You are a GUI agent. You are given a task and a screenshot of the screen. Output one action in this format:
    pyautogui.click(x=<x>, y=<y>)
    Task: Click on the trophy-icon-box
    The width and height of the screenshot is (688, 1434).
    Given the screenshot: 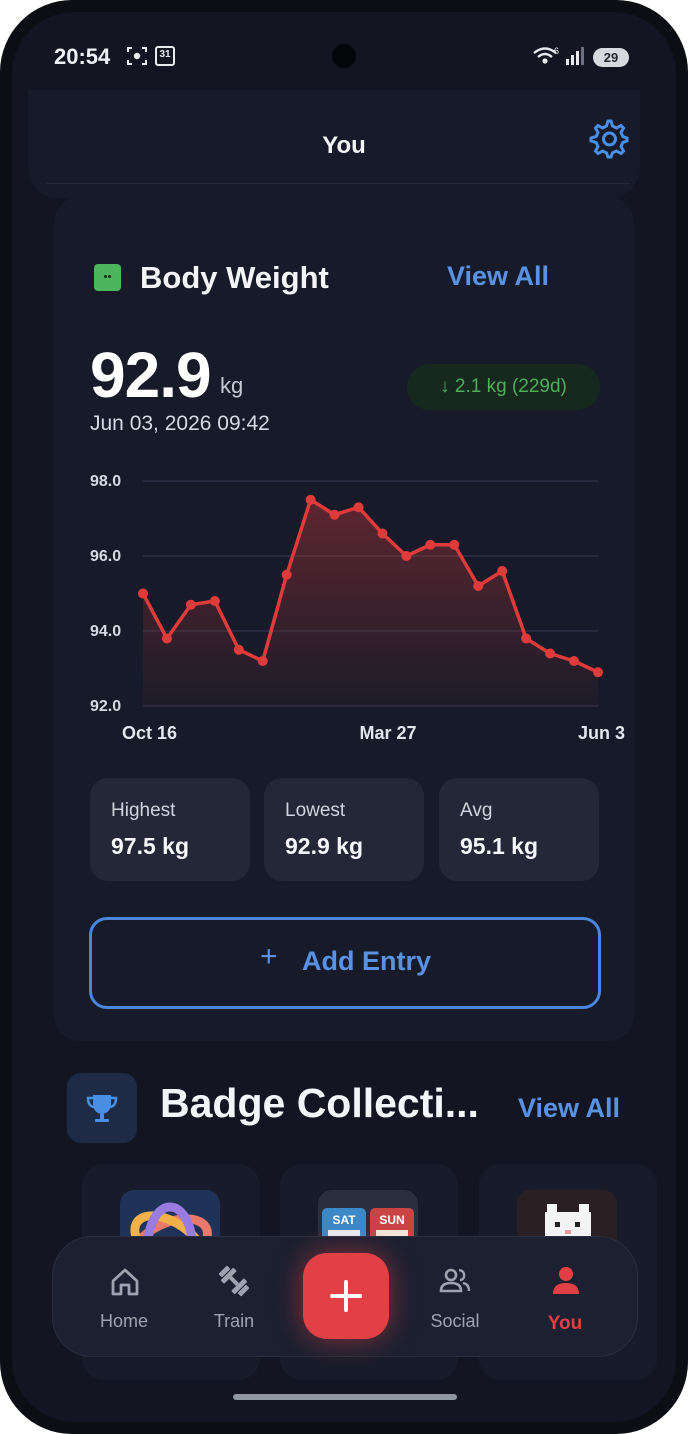 What is the action you would take?
    pyautogui.click(x=102, y=1108)
    